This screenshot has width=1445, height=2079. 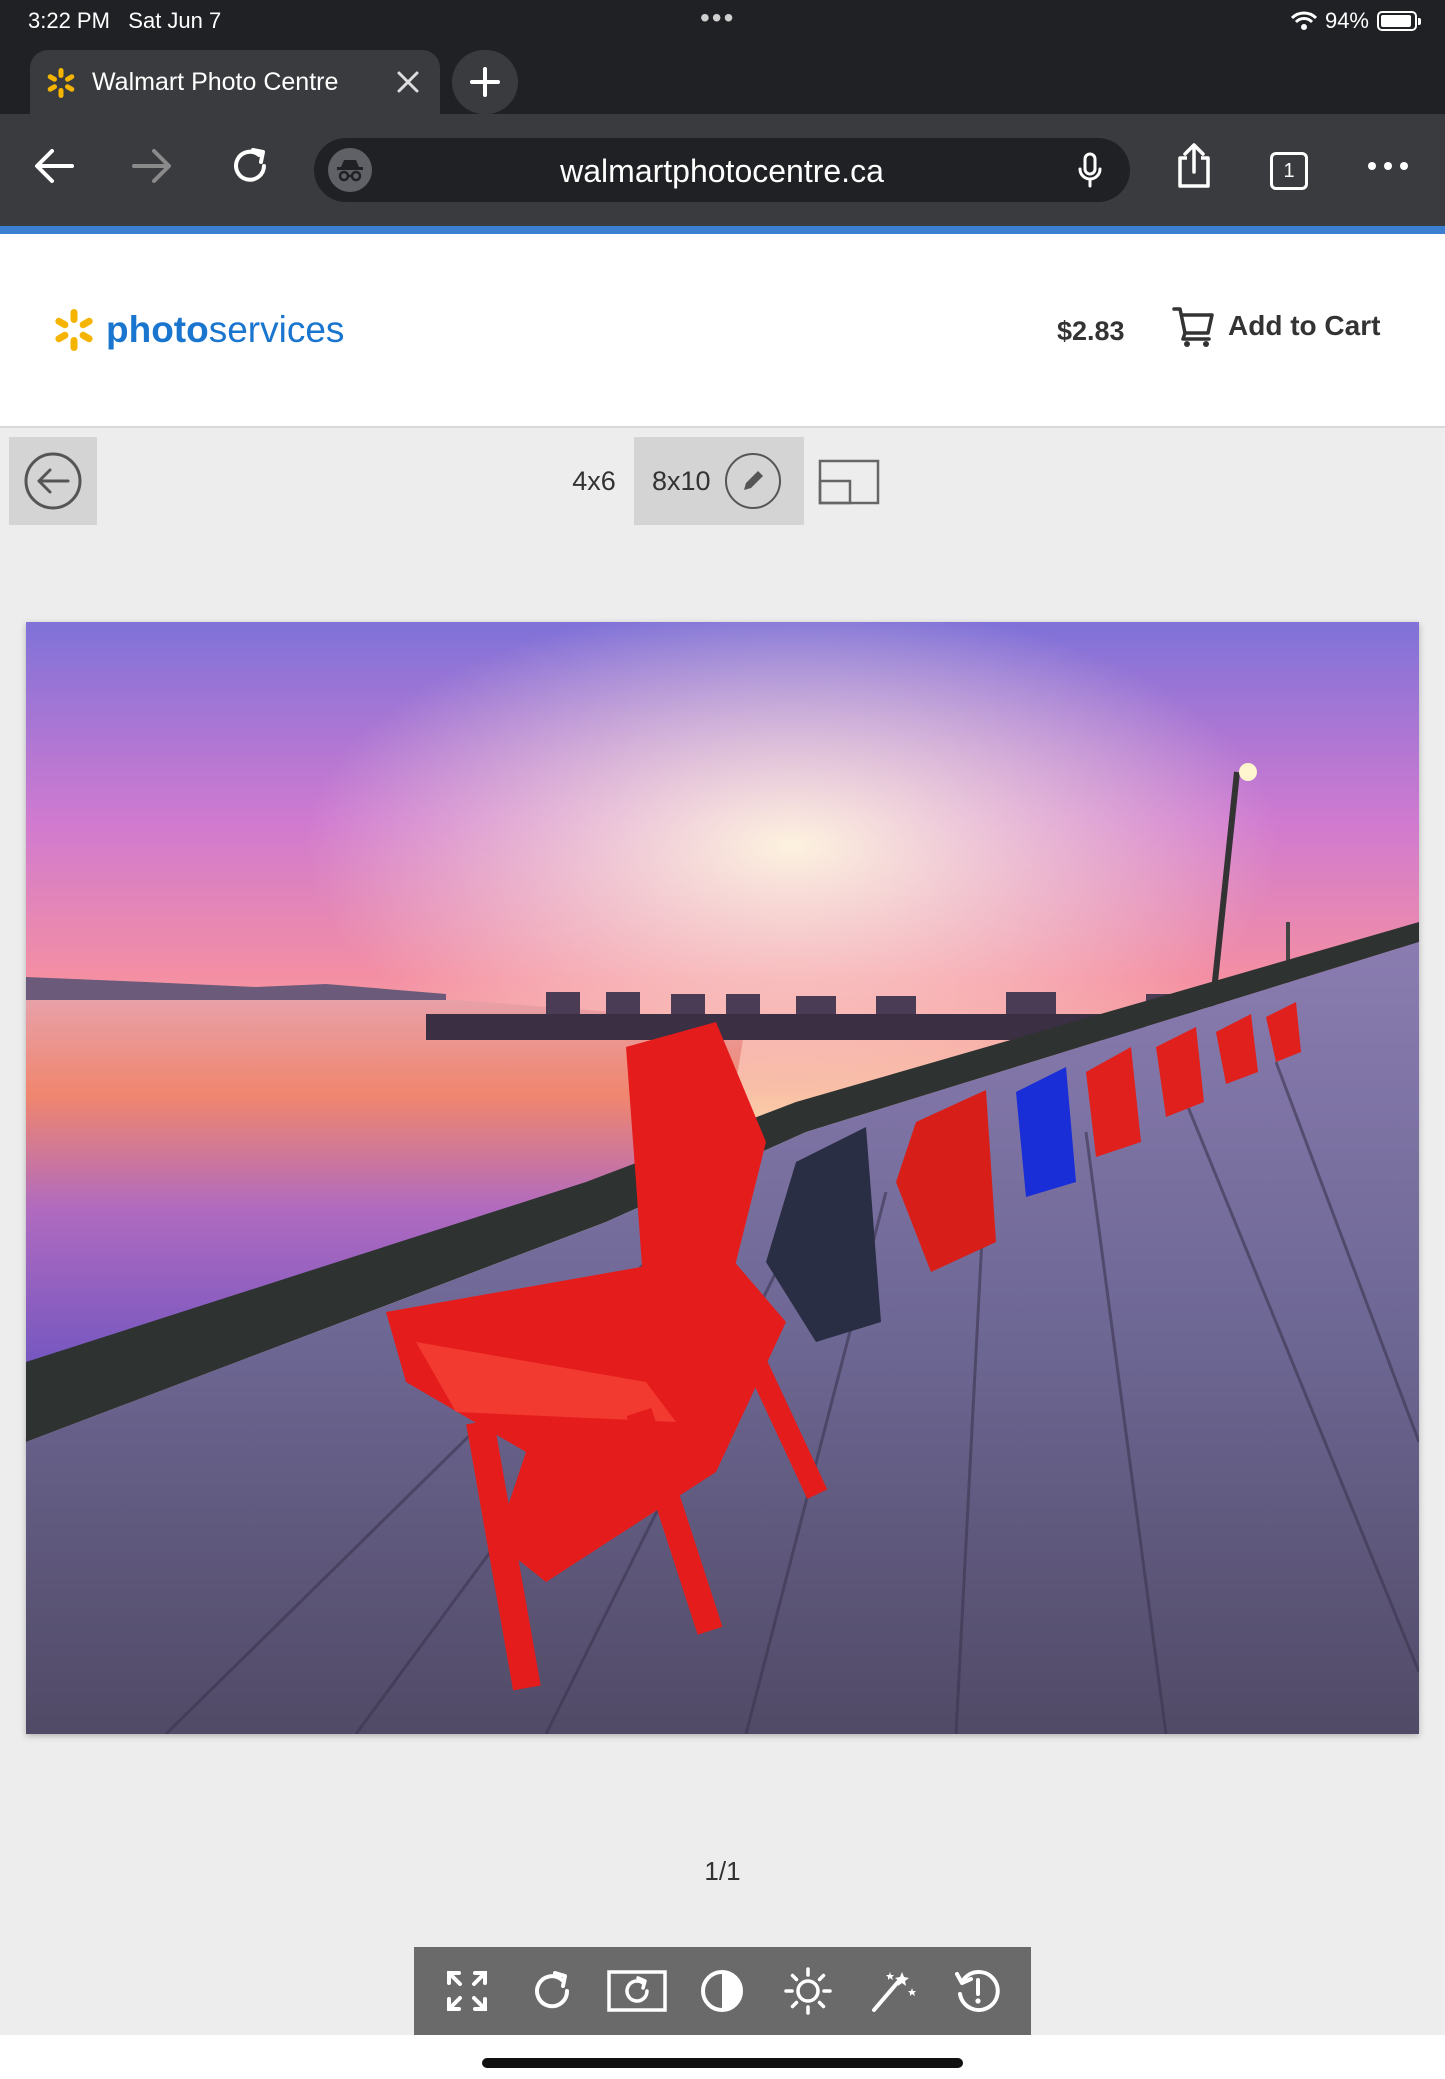 What do you see at coordinates (722, 1871) in the screenshot?
I see `page-indicator: 1/1` at bounding box center [722, 1871].